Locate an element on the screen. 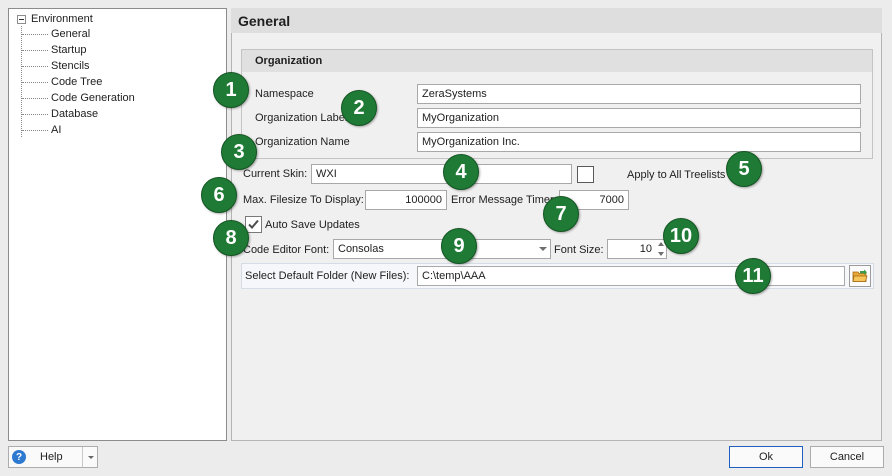 The width and height of the screenshot is (892, 476). auto-save-label: Auto Save Updates is located at coordinates (312, 225).